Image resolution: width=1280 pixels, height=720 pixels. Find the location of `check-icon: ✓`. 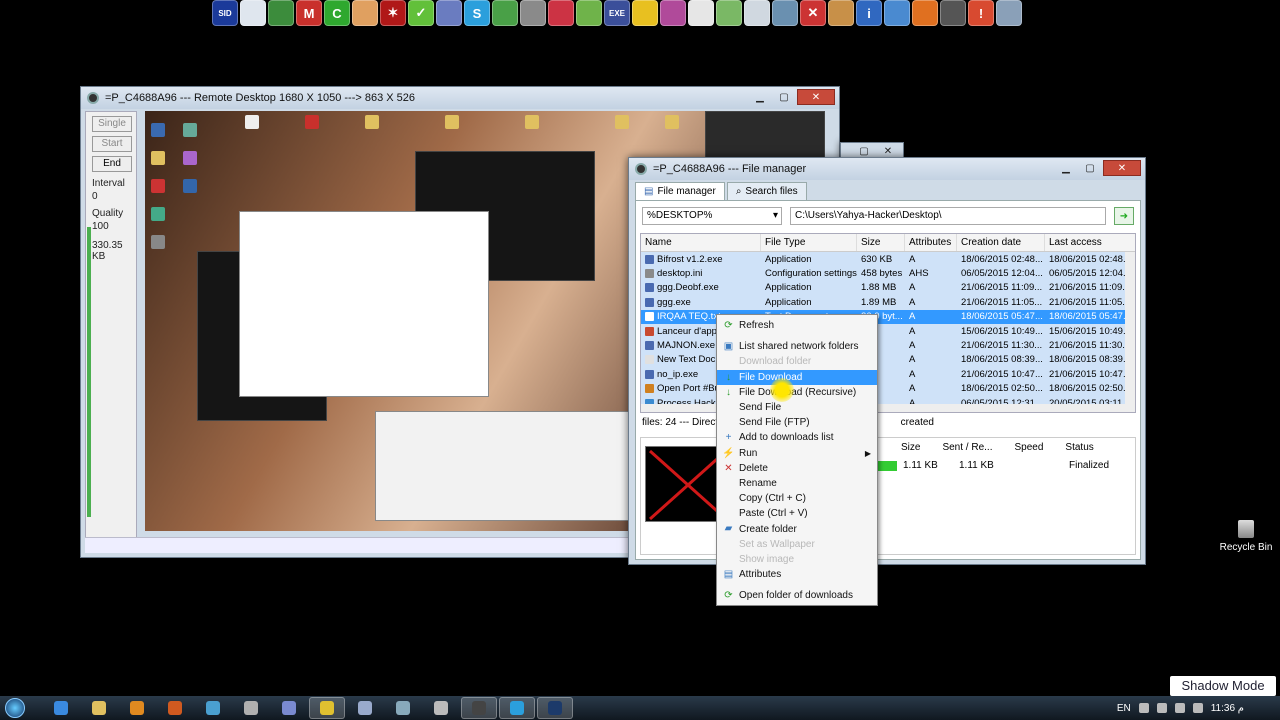

check-icon: ✓ is located at coordinates (421, 13).